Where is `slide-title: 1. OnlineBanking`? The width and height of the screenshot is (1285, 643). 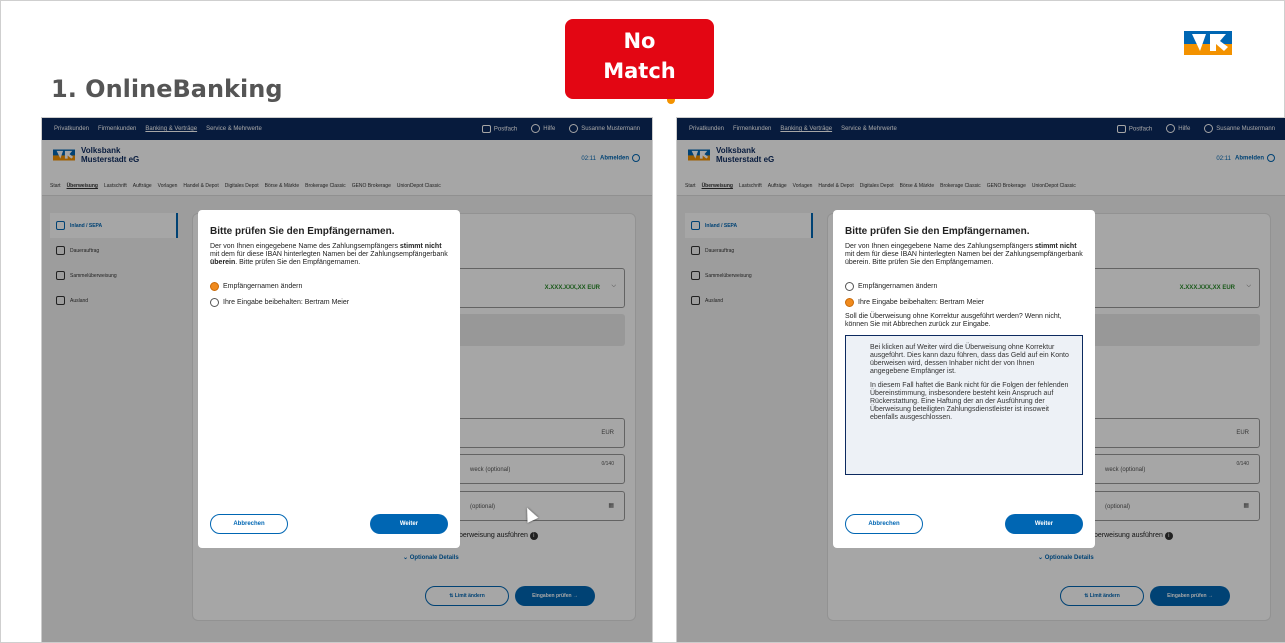
slide-title: 1. OnlineBanking is located at coordinates (167, 89).